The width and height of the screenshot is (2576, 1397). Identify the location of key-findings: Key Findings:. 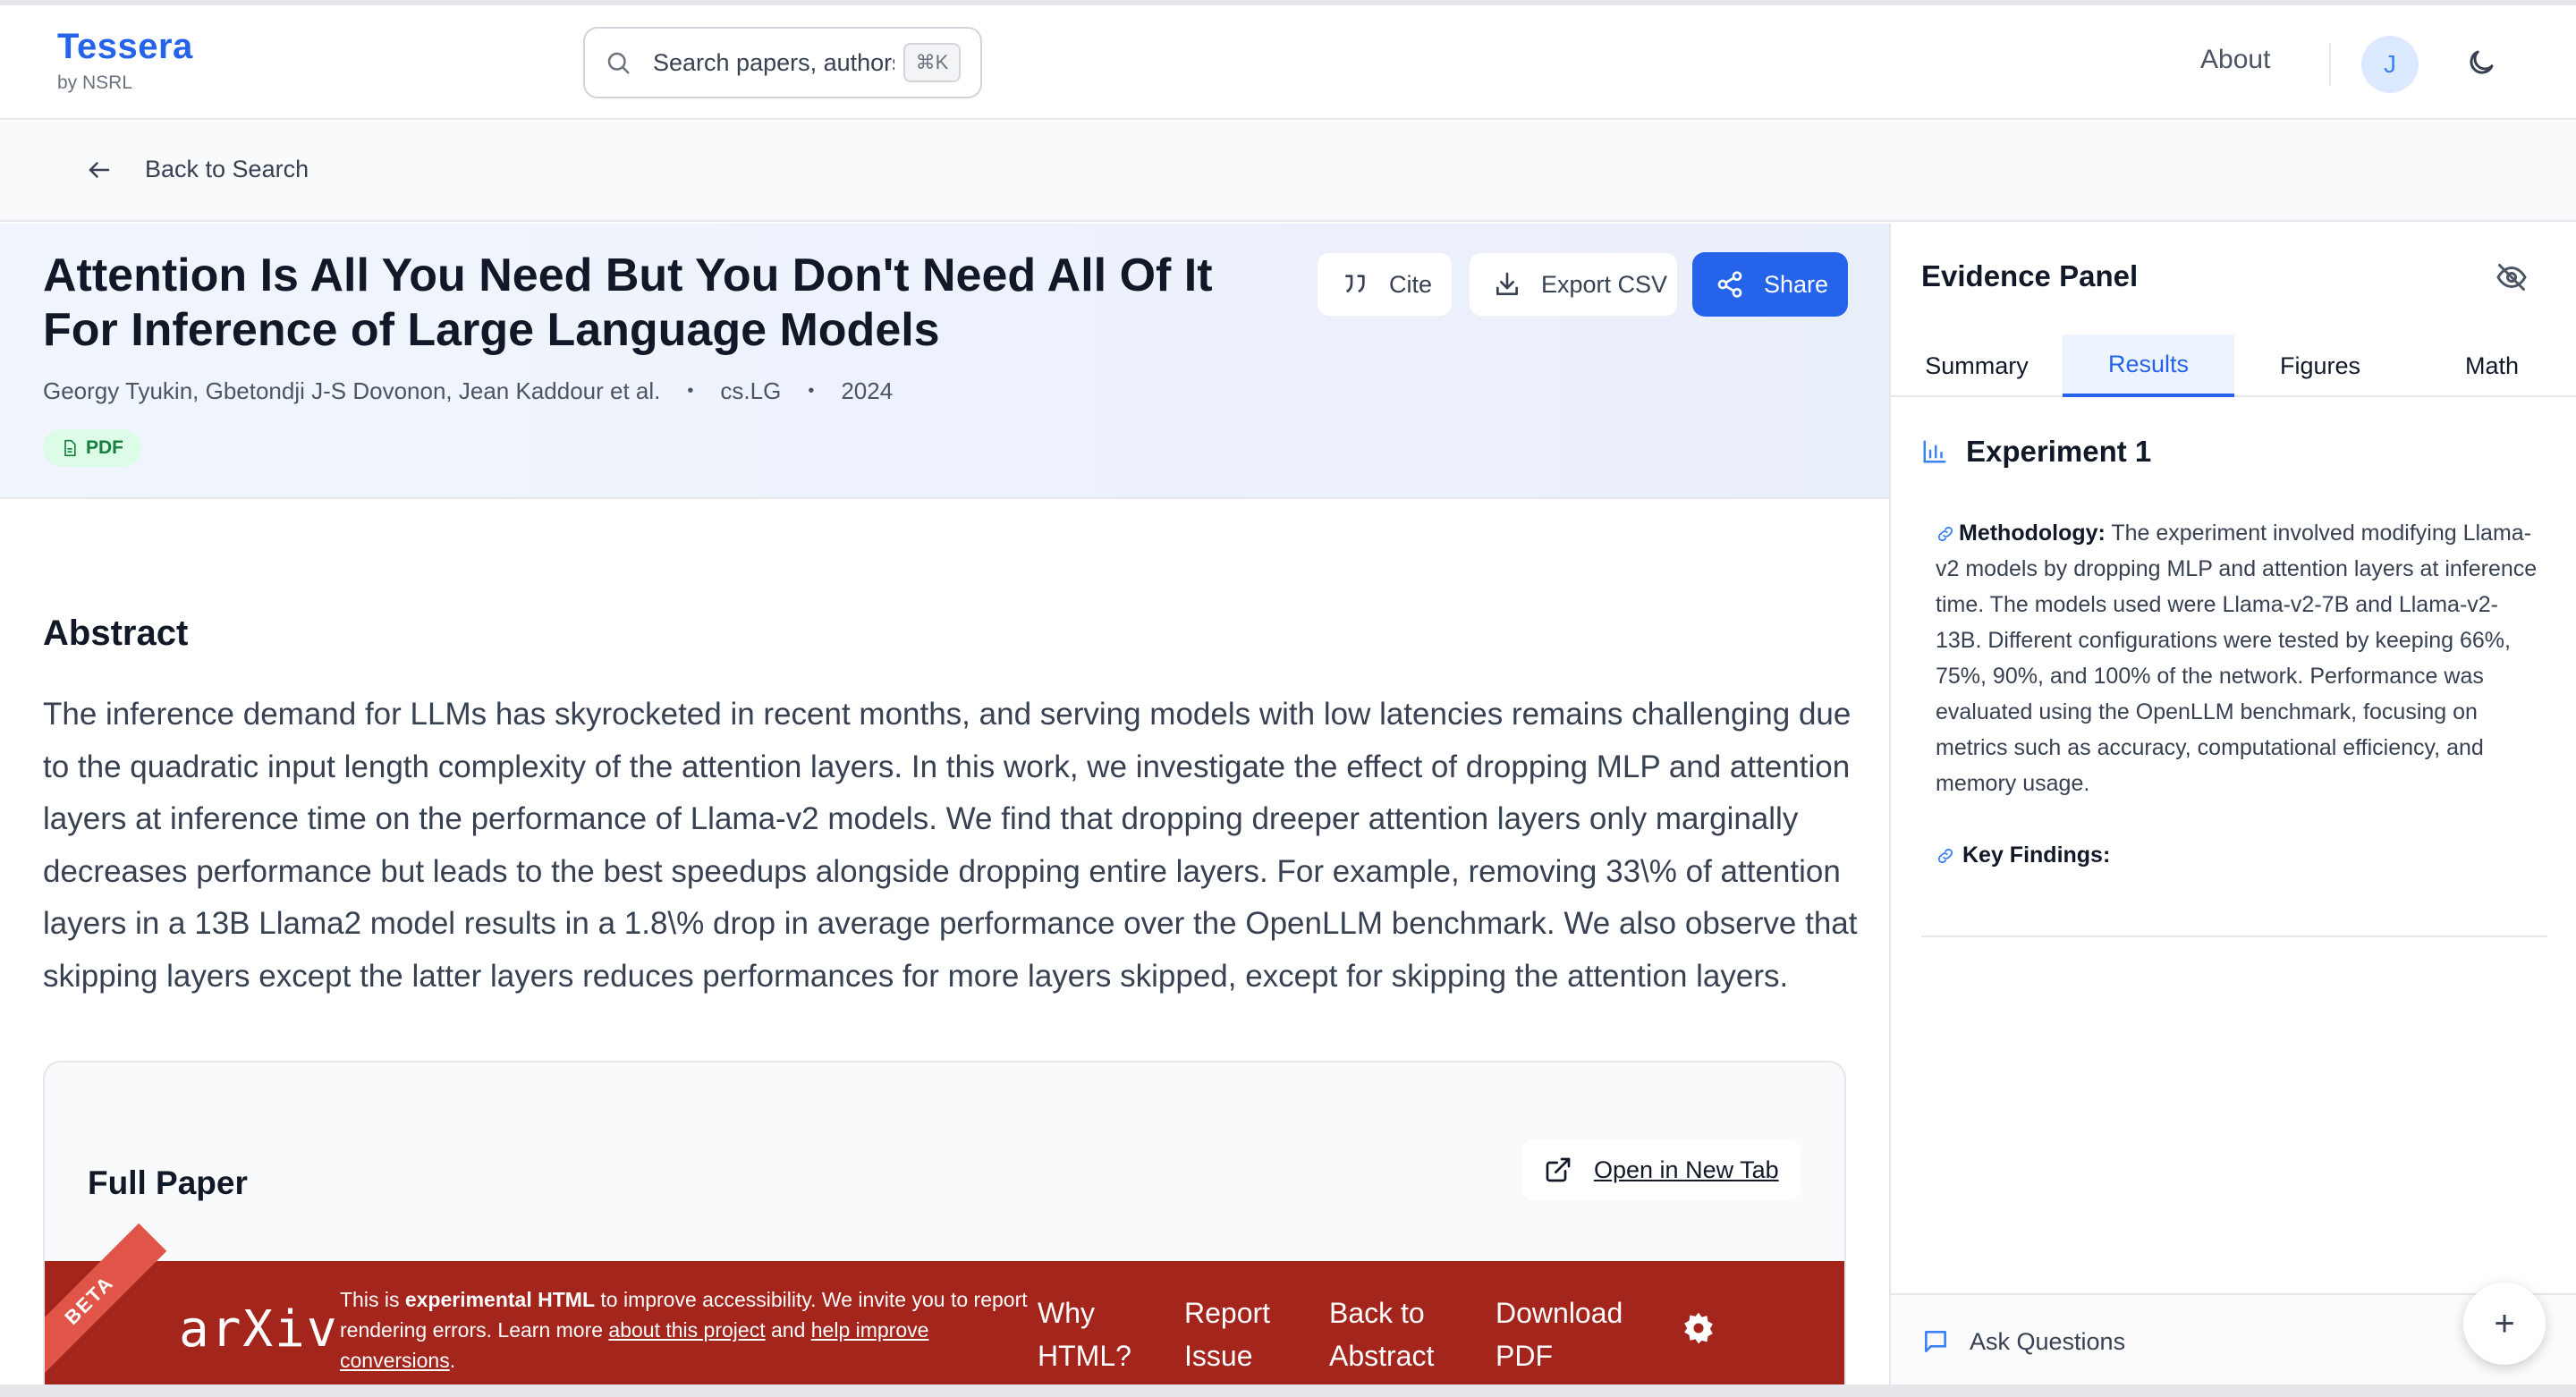
(2023, 855).